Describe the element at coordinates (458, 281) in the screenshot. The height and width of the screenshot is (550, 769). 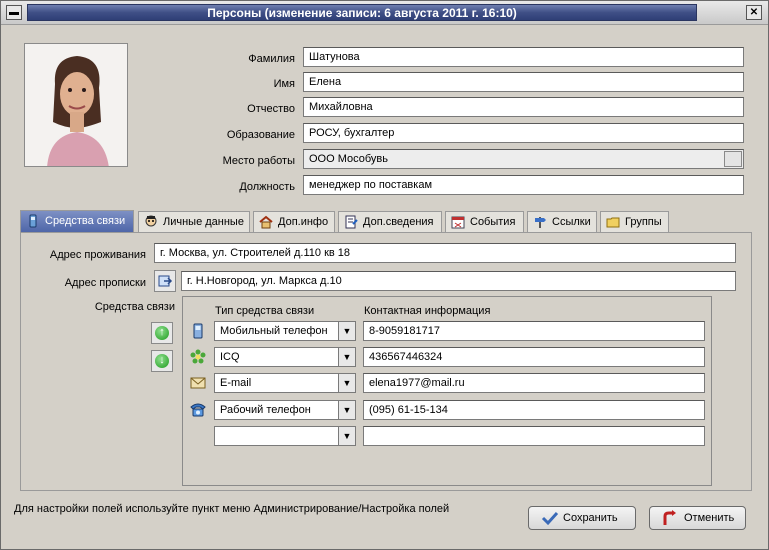
I see `registration-address-field: г. Н.Новгород, ул. Маркса д.10` at that location.